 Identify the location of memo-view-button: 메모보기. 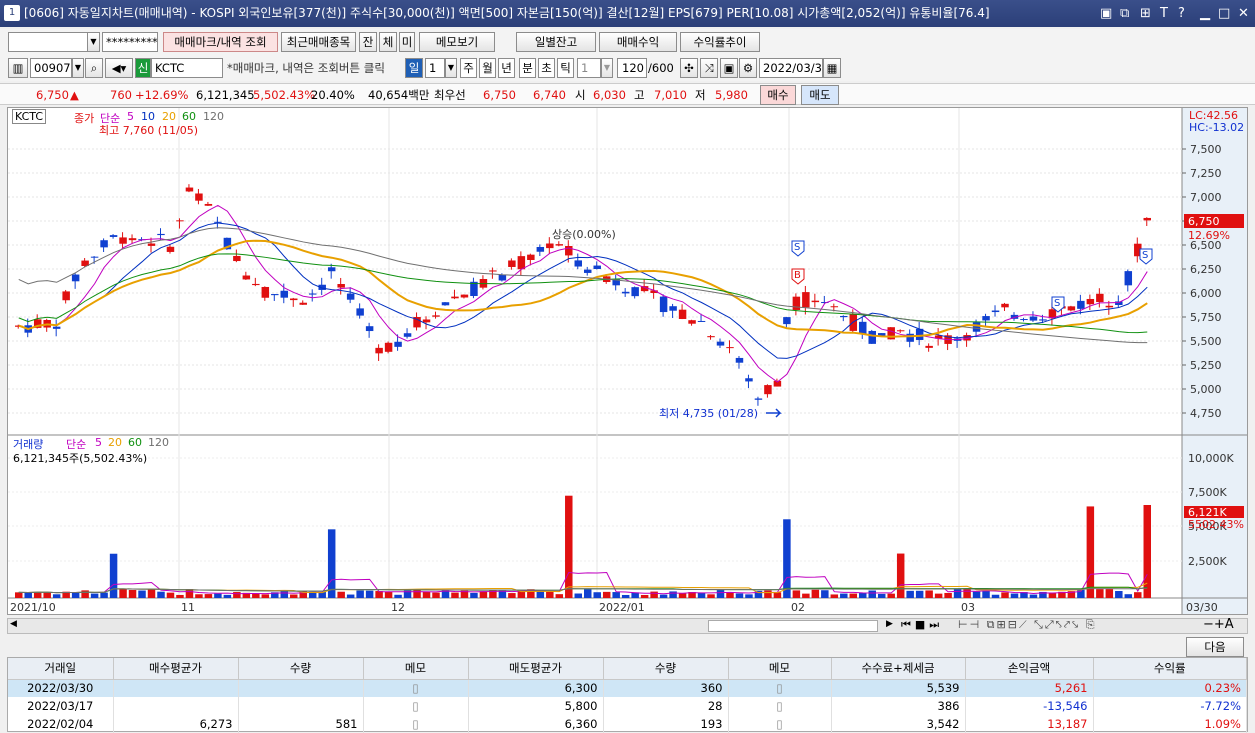
(457, 42).